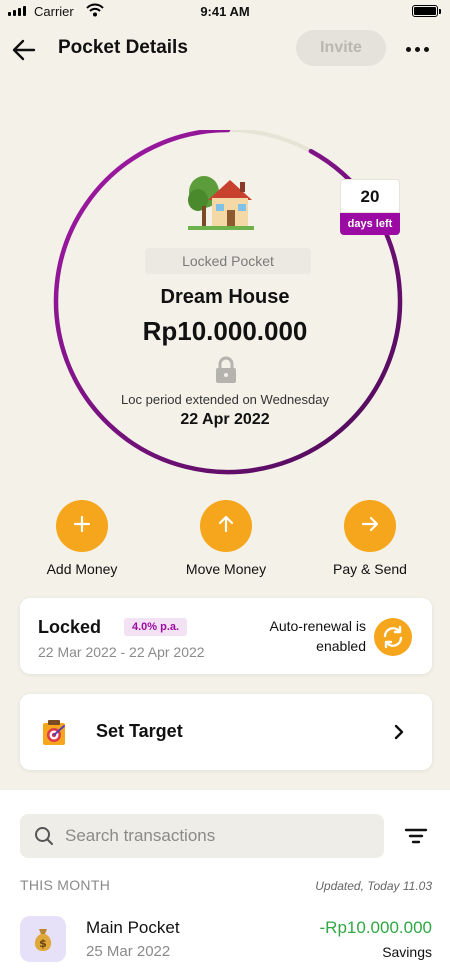  I want to click on money-bag-icon: $, so click(43, 939).